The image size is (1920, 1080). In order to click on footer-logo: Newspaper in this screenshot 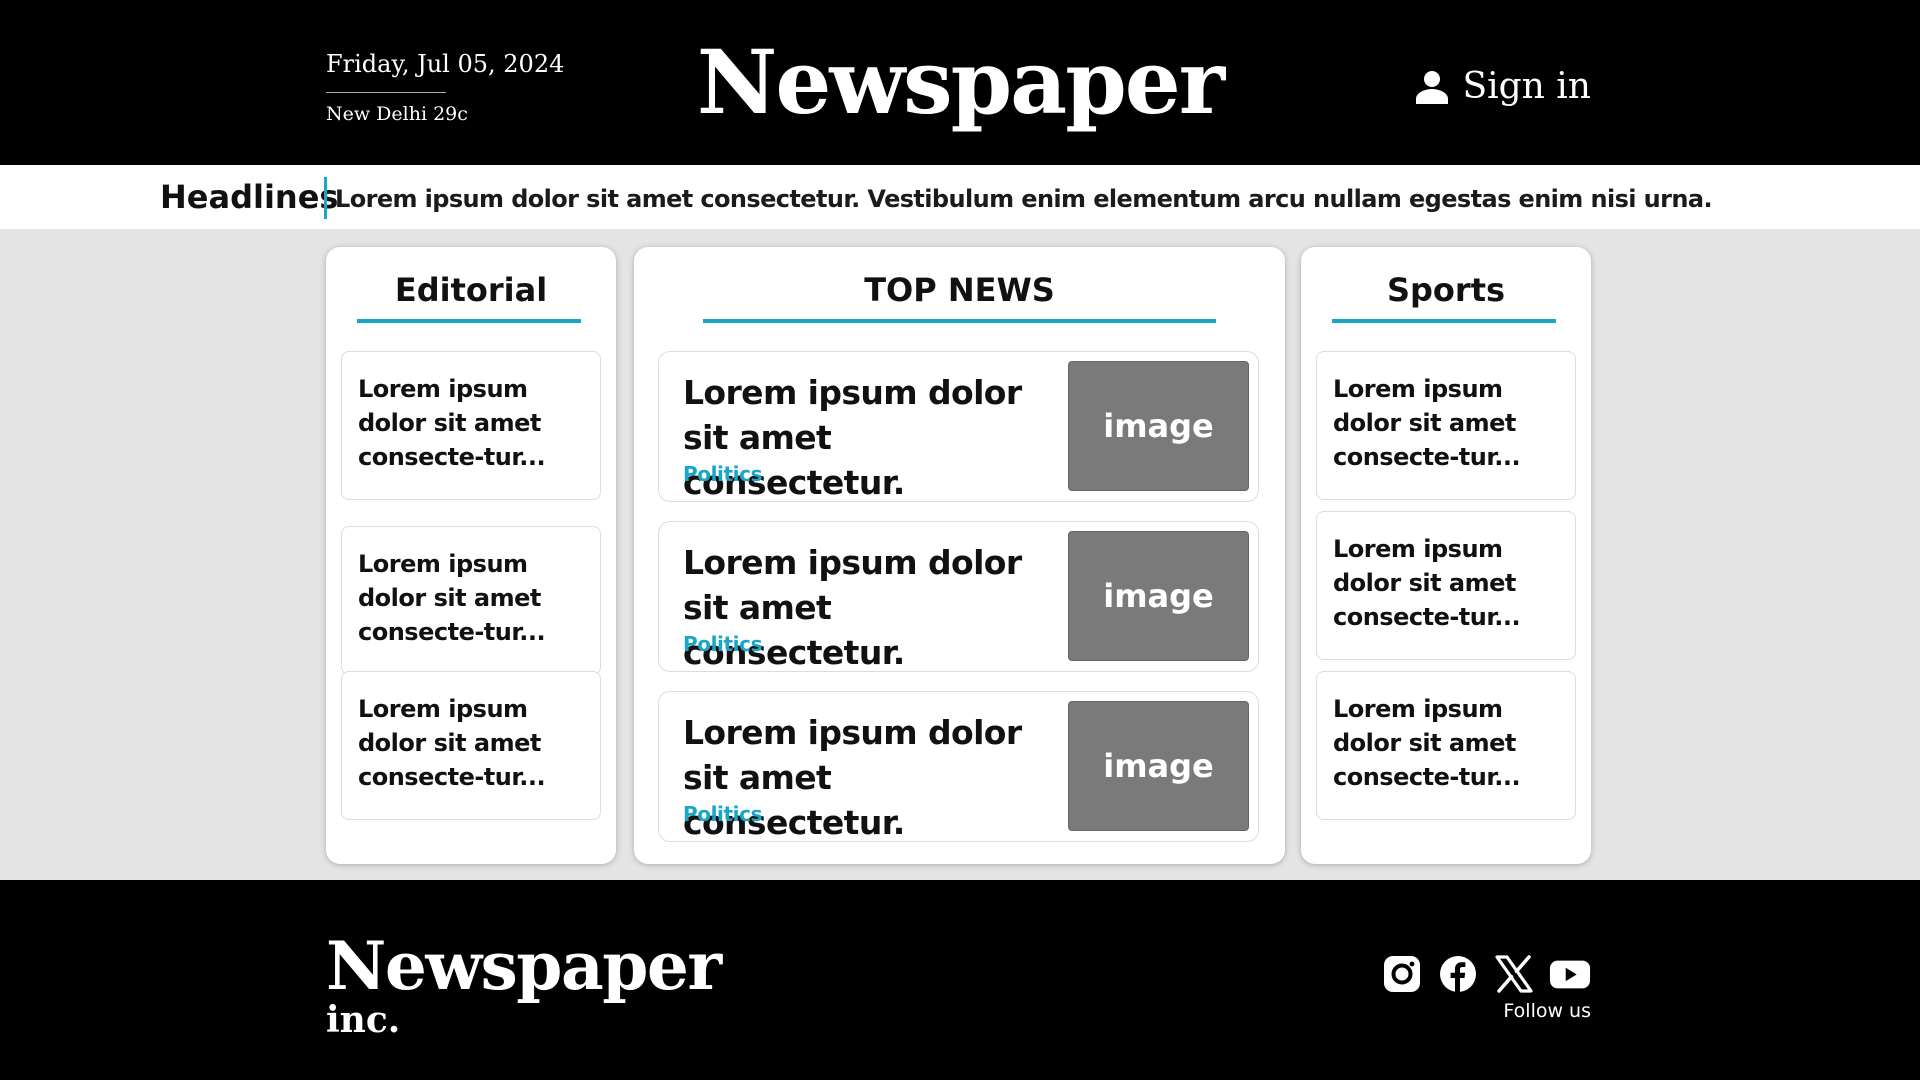, I will do `click(524, 966)`.